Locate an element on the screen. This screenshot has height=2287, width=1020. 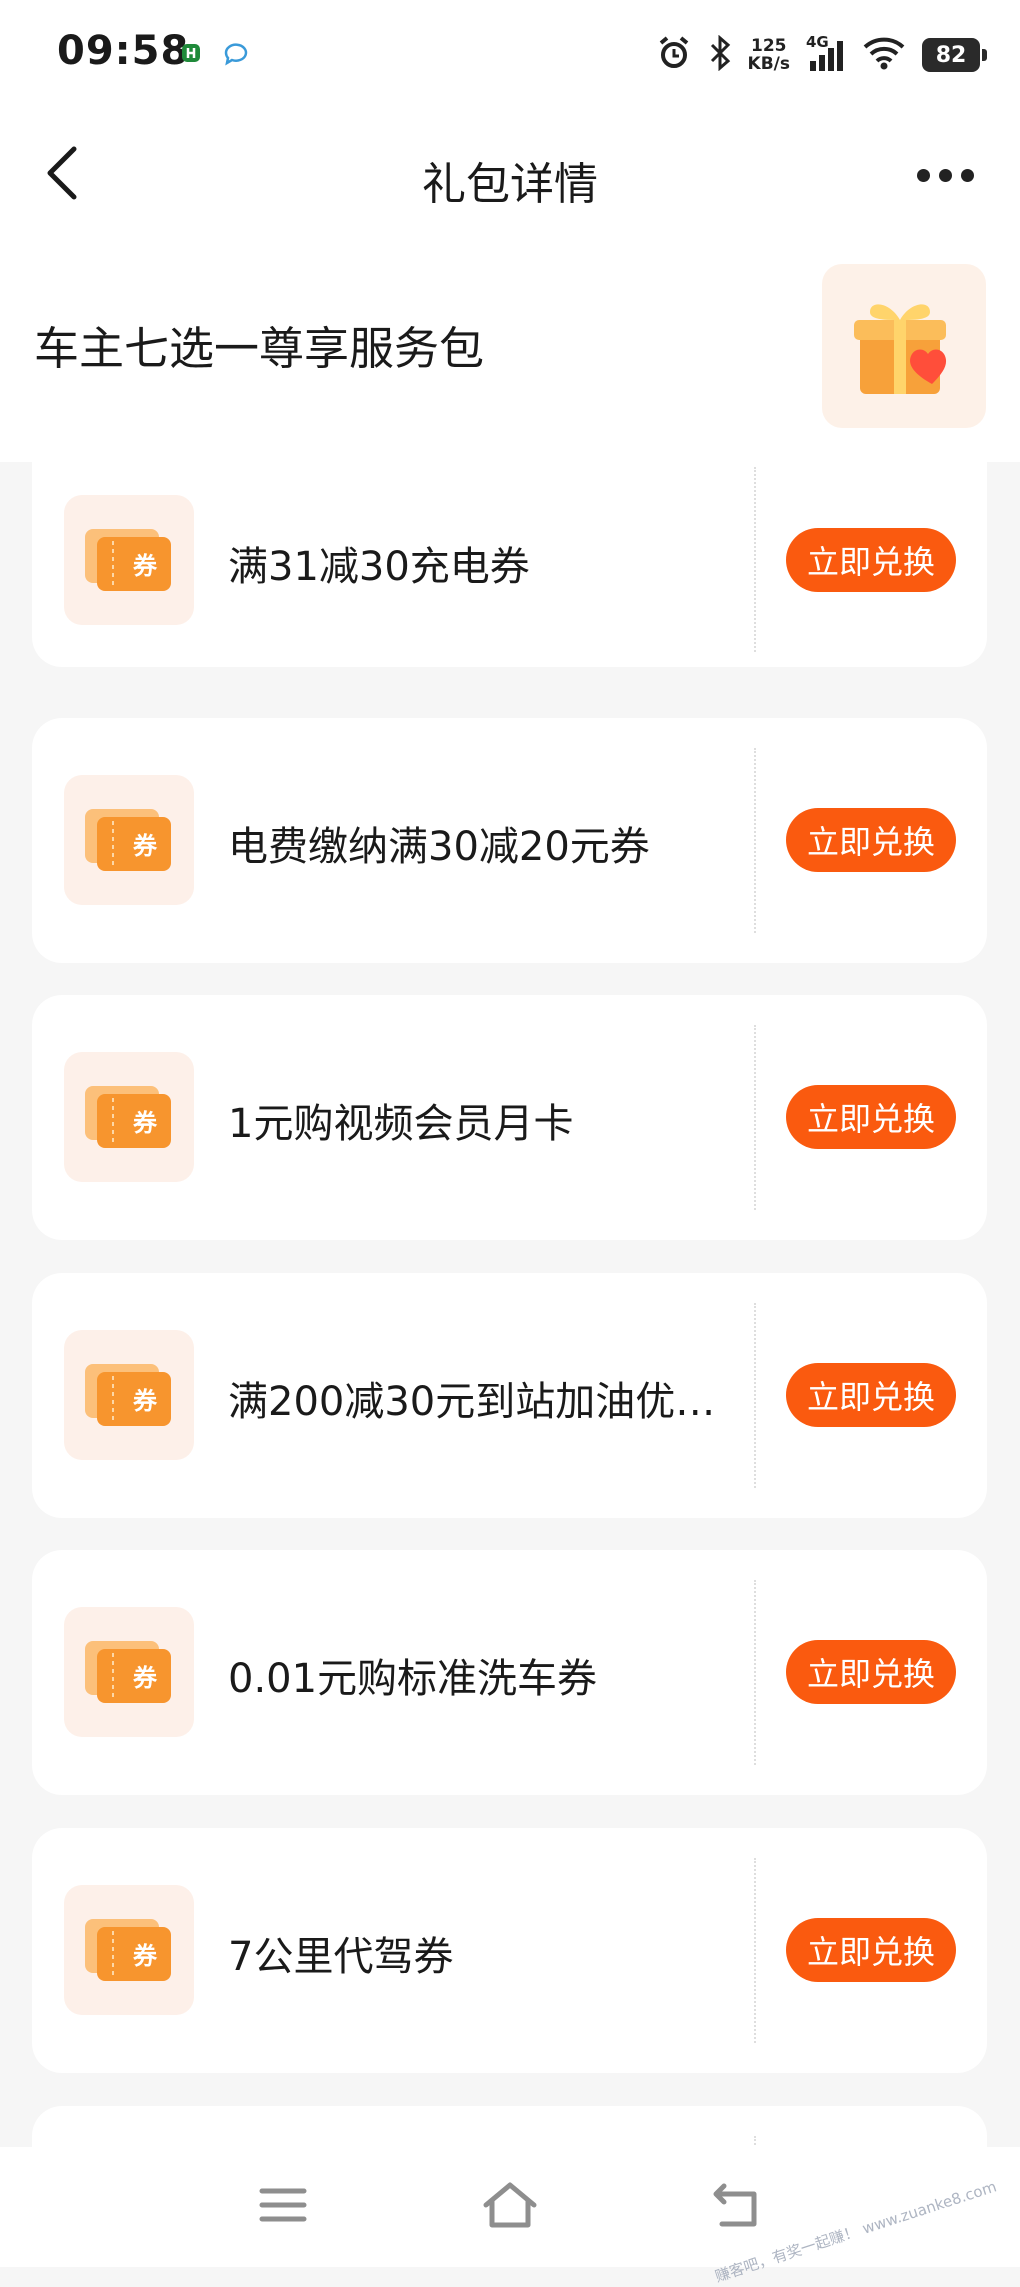
system-nav-bar is located at coordinates (510, 2207).